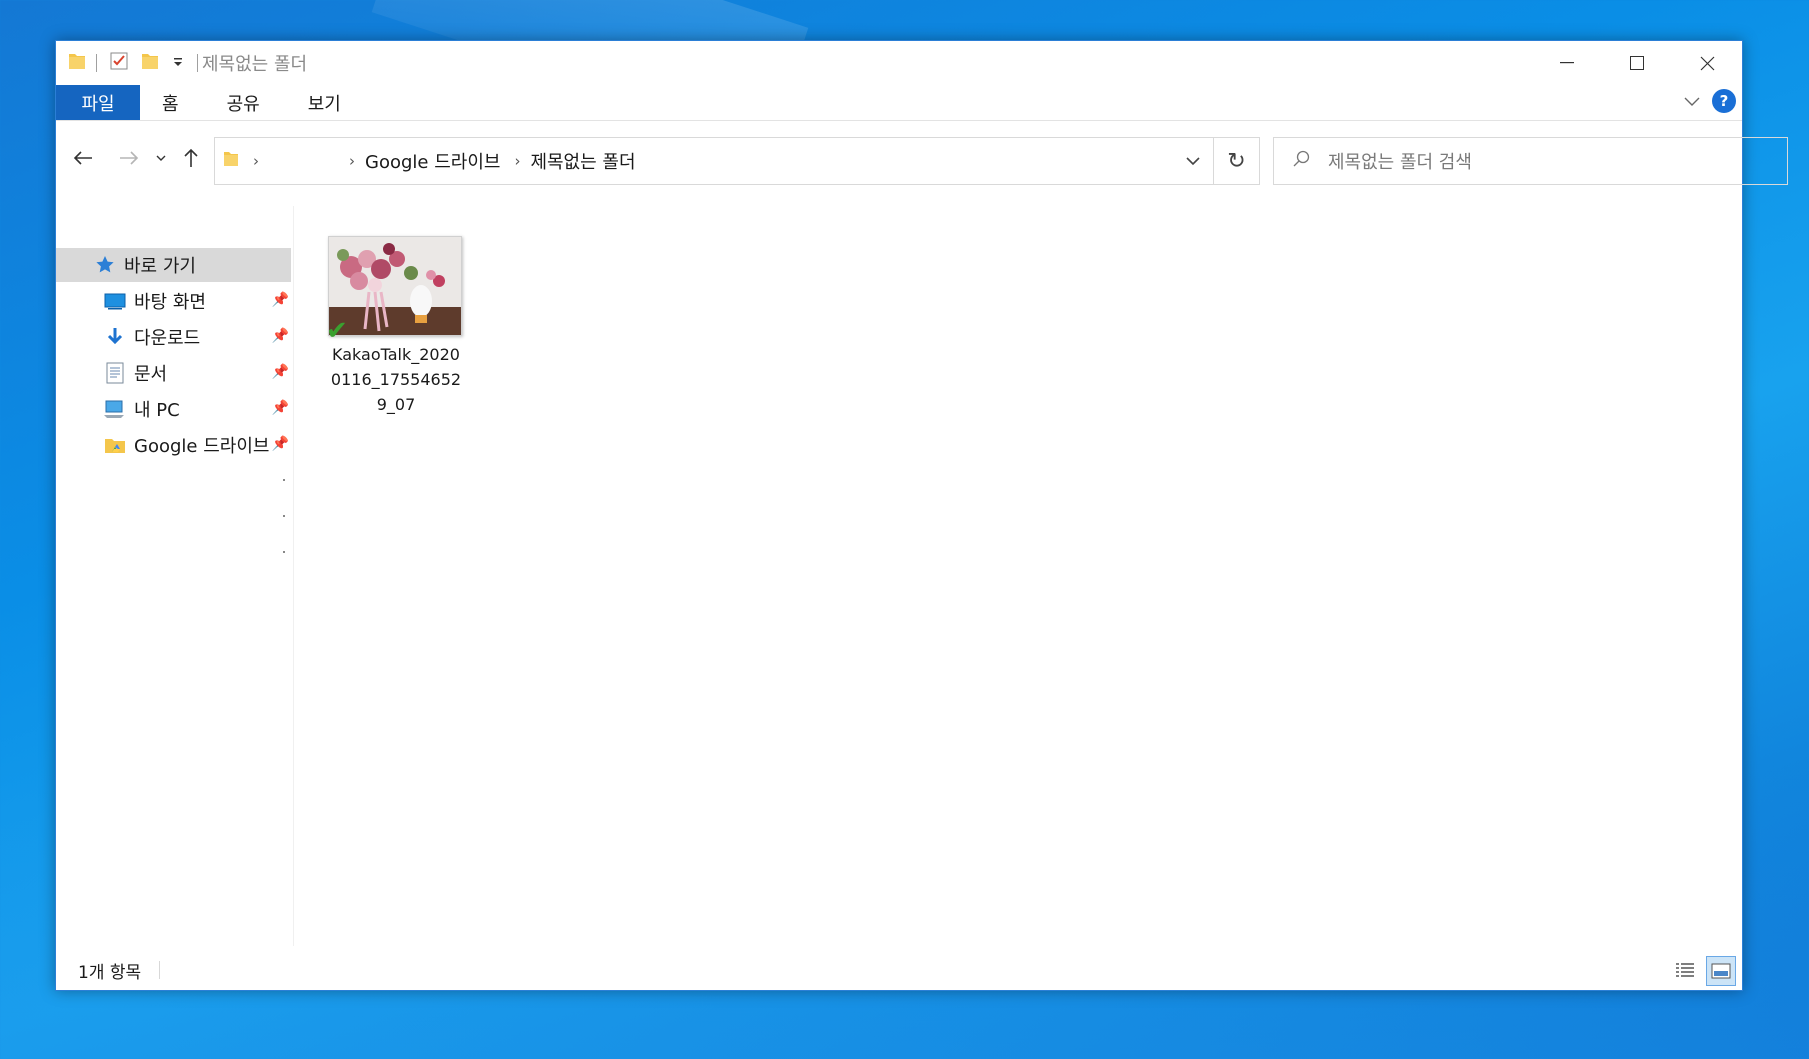 The height and width of the screenshot is (1059, 1809). I want to click on ribbon-right-controls: ?, so click(1710, 101).